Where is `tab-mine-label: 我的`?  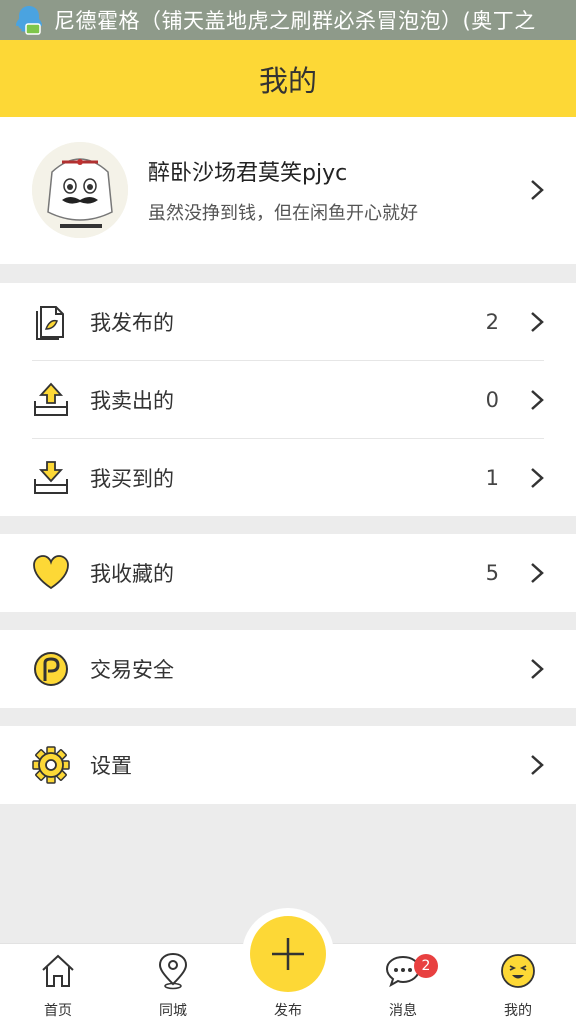
tab-mine-label: 我的 is located at coordinates (518, 1011).